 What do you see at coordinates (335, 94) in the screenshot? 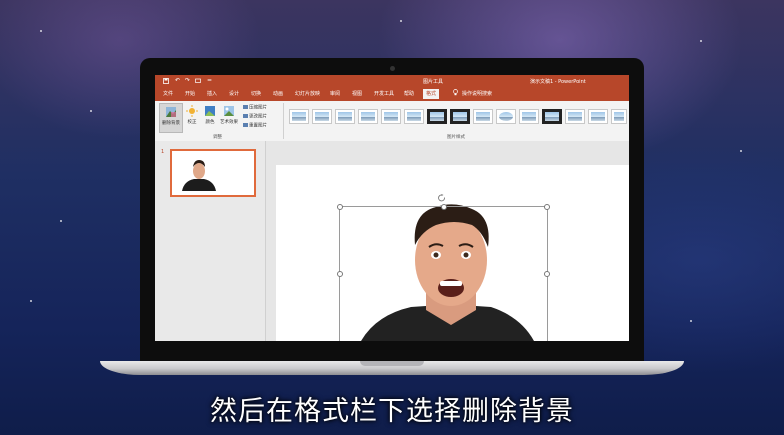
I see `tab-review: 审阅` at bounding box center [335, 94].